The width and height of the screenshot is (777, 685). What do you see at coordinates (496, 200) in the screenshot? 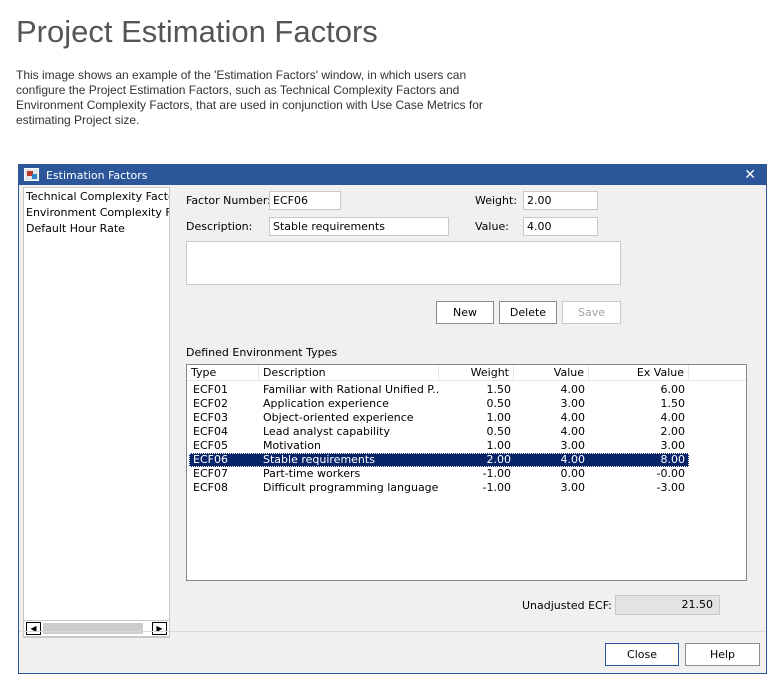
I see `weight-label: Weight:` at bounding box center [496, 200].